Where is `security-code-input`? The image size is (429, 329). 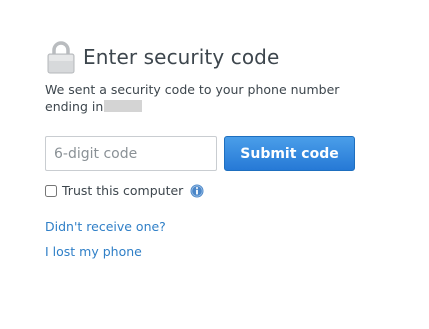 security-code-input is located at coordinates (131, 153).